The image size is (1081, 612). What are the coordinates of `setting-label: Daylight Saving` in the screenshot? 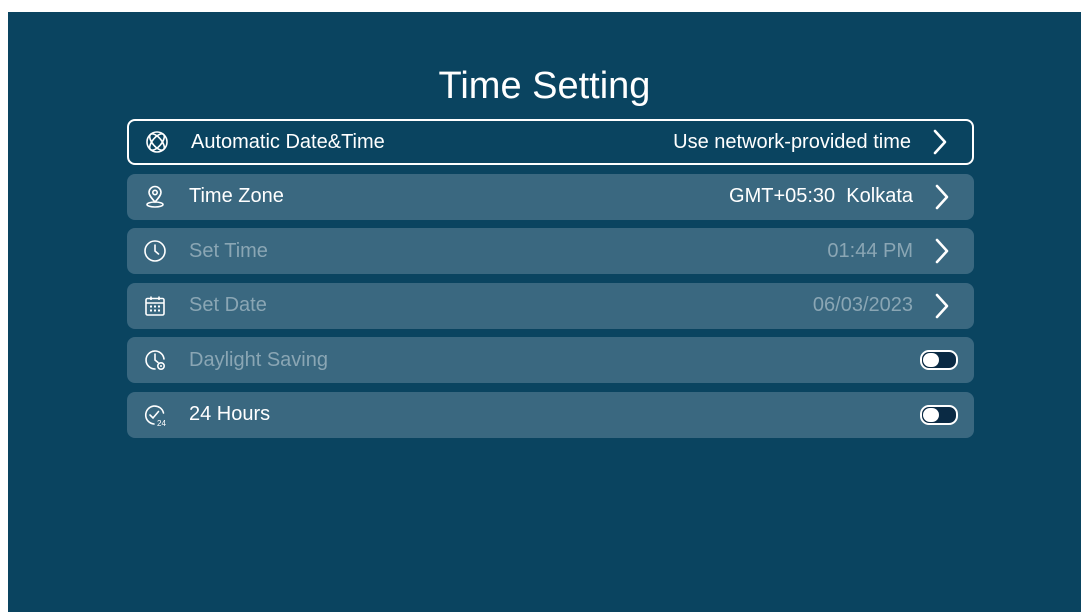 It's located at (258, 359).